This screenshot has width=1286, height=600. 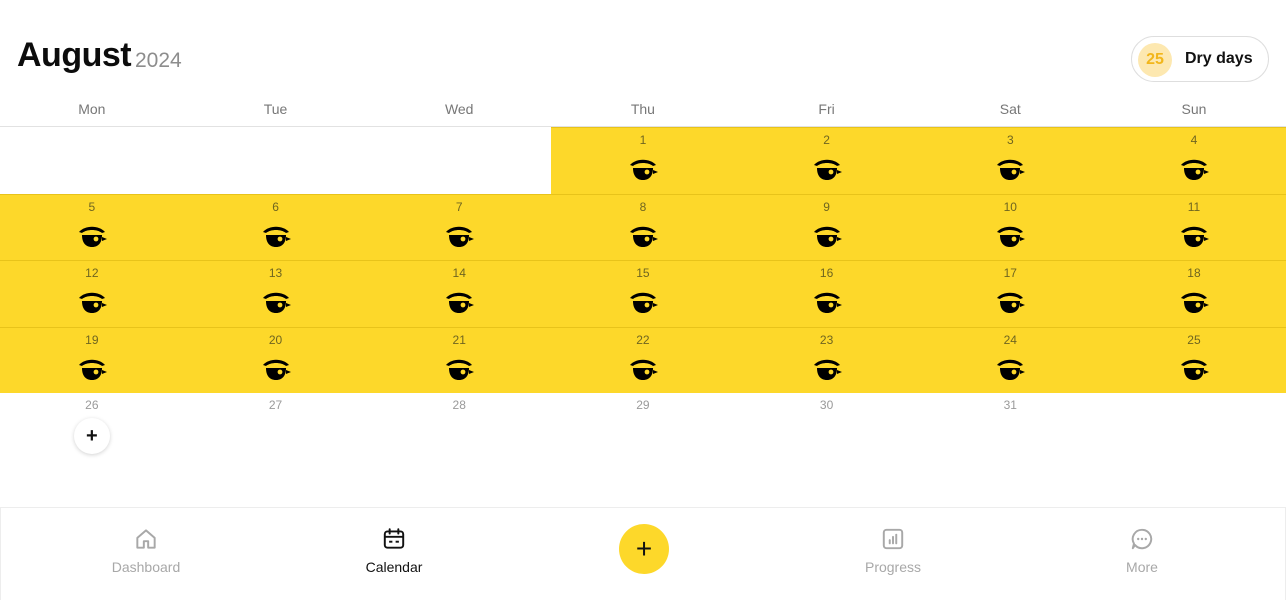 I want to click on weekday-sat: Sat, so click(x=1010, y=109).